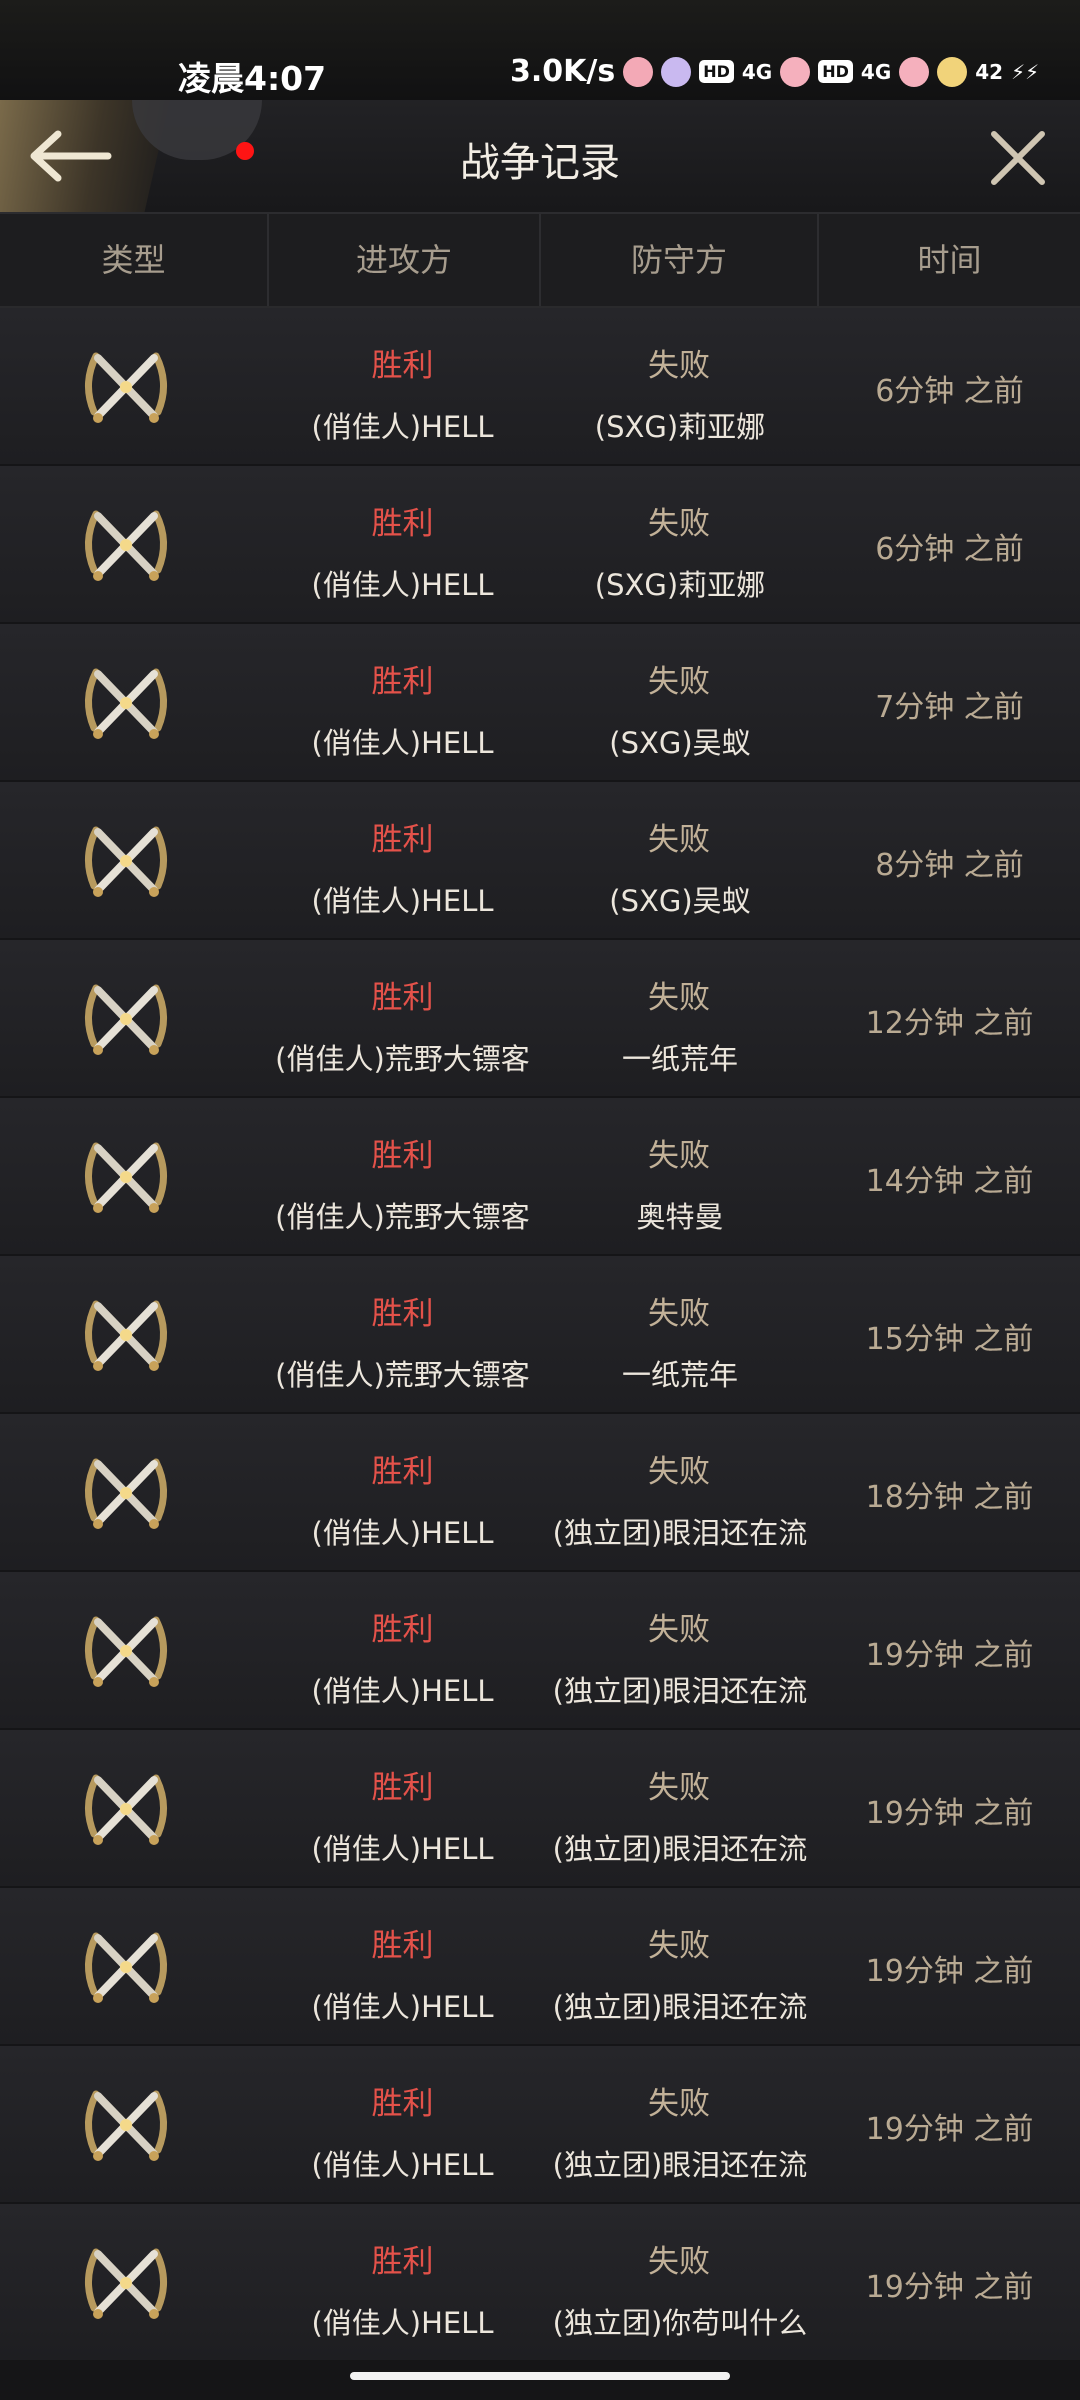 This screenshot has width=1080, height=2400. I want to click on table-row: 胜利 (俏佳人)HELL 失败 (独立团)你苟叫什么 19分钟 之前, so click(540, 2282).